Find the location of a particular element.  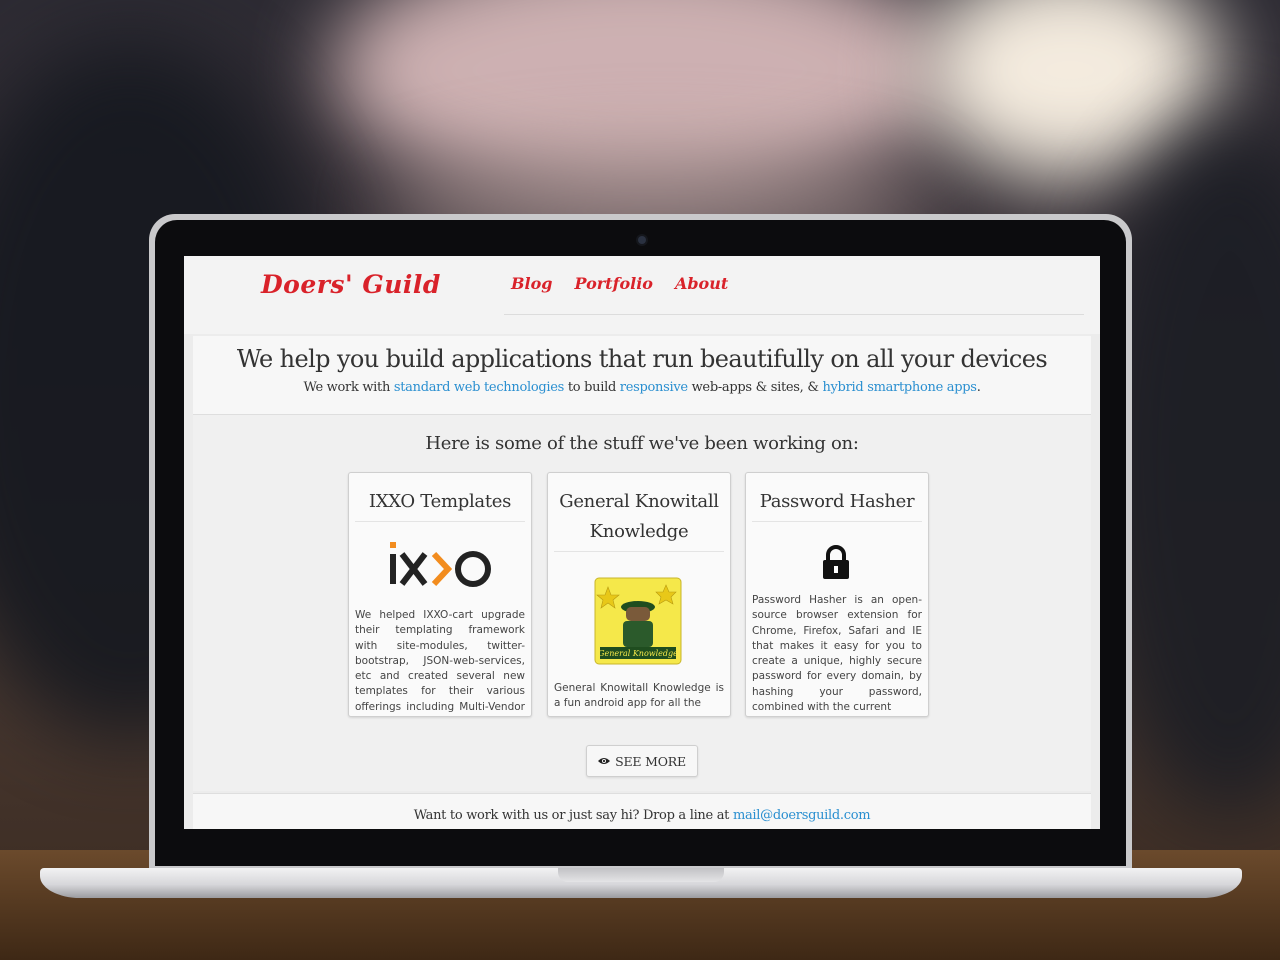

intro-text: We work with is located at coordinates (348, 387).